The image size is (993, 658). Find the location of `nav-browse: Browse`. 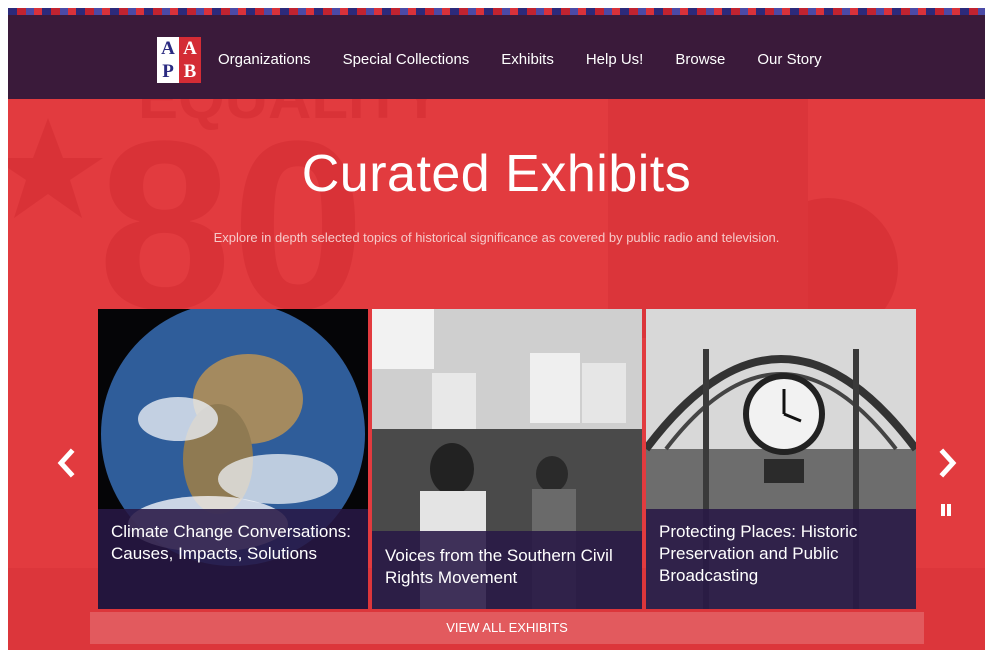

nav-browse: Browse is located at coordinates (700, 59).